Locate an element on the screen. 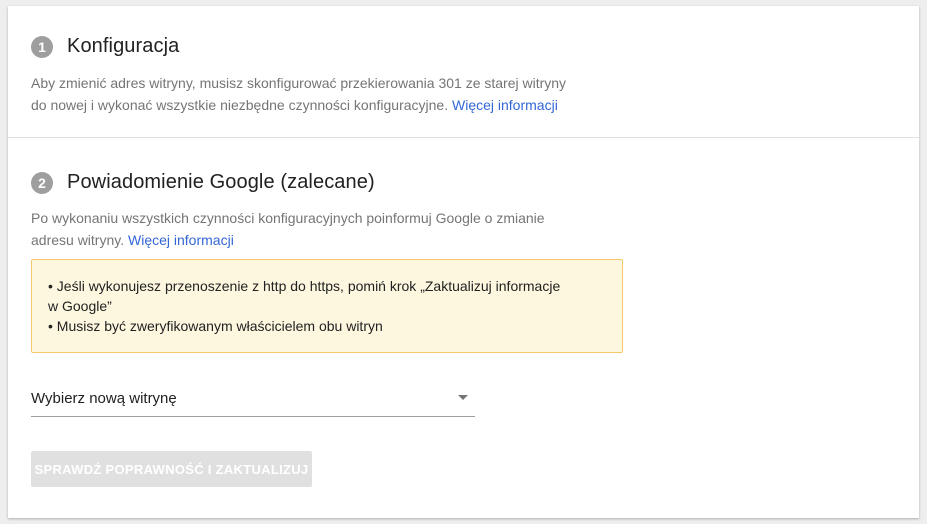  step-2-header: 2 Powiadomienie Google (zalecane) is located at coordinates (203, 182).